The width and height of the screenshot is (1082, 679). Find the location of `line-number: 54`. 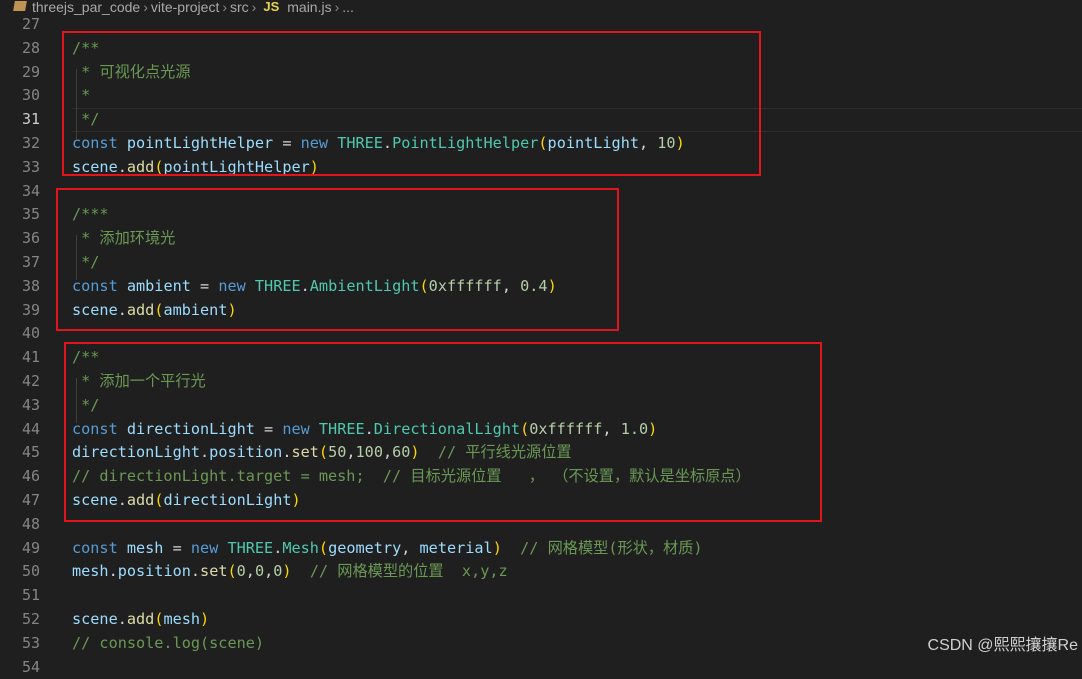

line-number: 54 is located at coordinates (30, 666).